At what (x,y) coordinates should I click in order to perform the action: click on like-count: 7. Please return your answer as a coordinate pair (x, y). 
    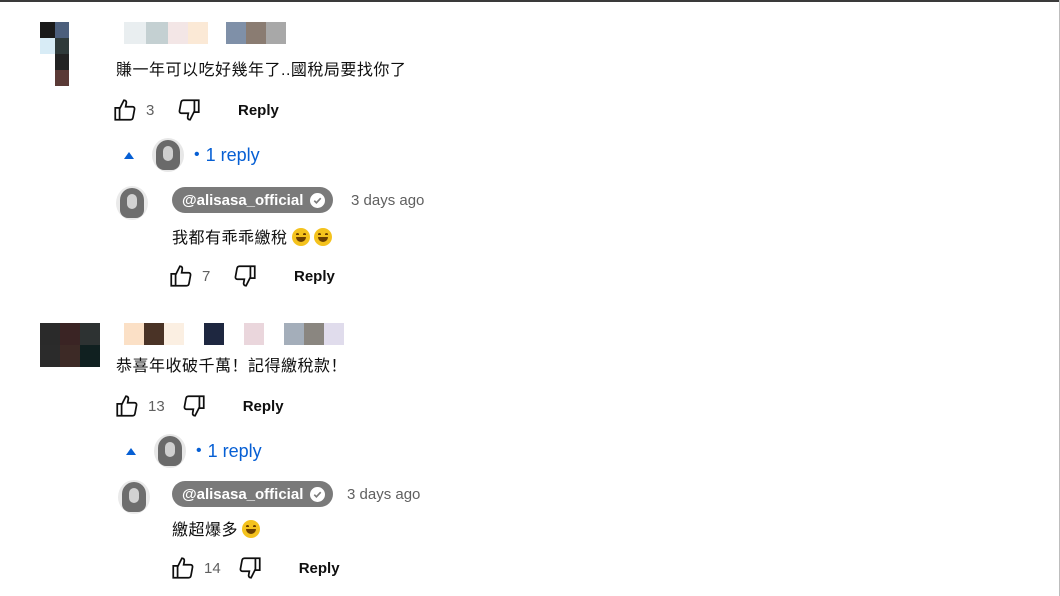
    Looking at the image, I should click on (206, 276).